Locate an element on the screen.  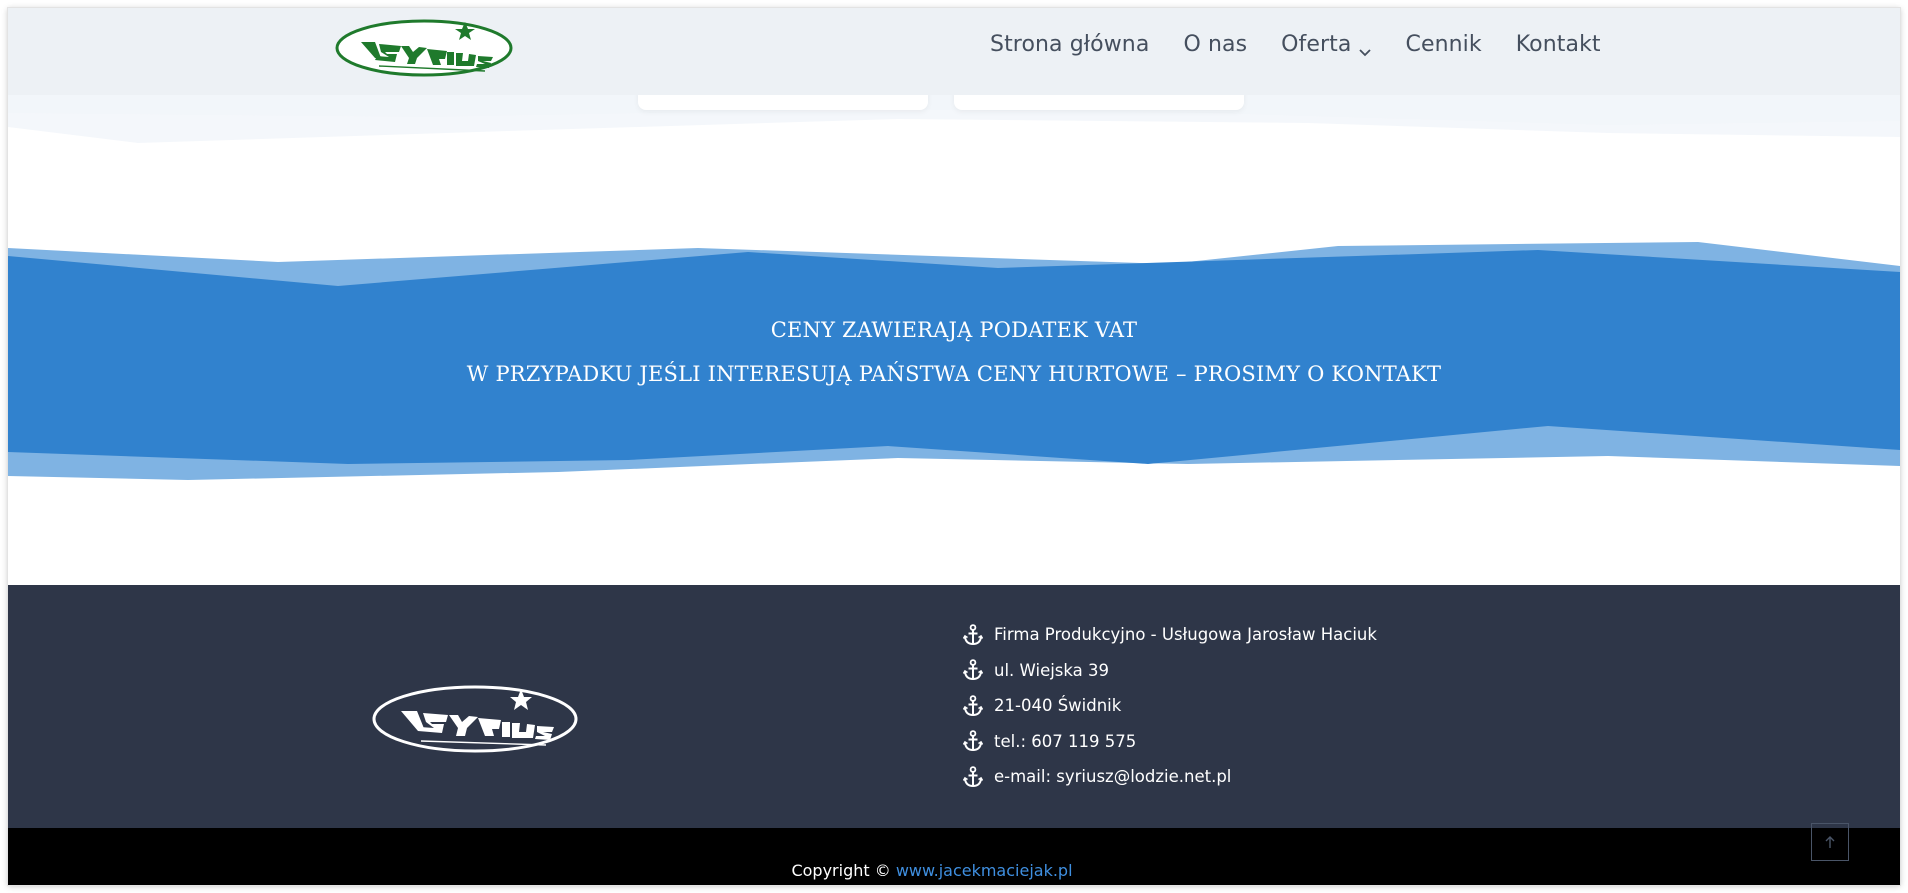
contact-phone: tel.: 607 119 575 is located at coordinates (1169, 742).